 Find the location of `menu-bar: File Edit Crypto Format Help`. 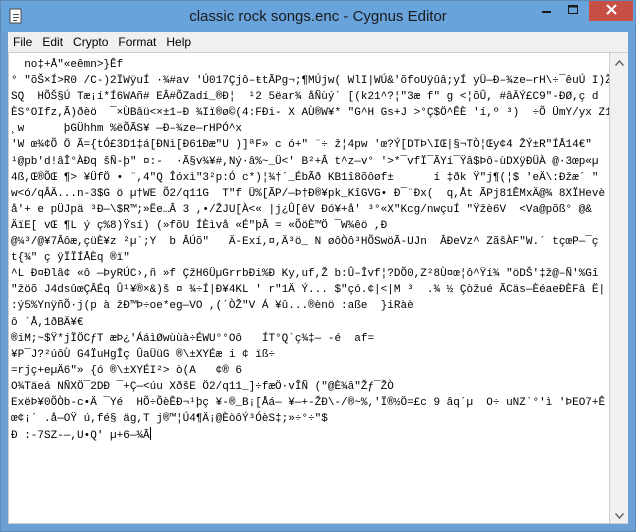

menu-bar: File Edit Crypto Format Help is located at coordinates (318, 42).